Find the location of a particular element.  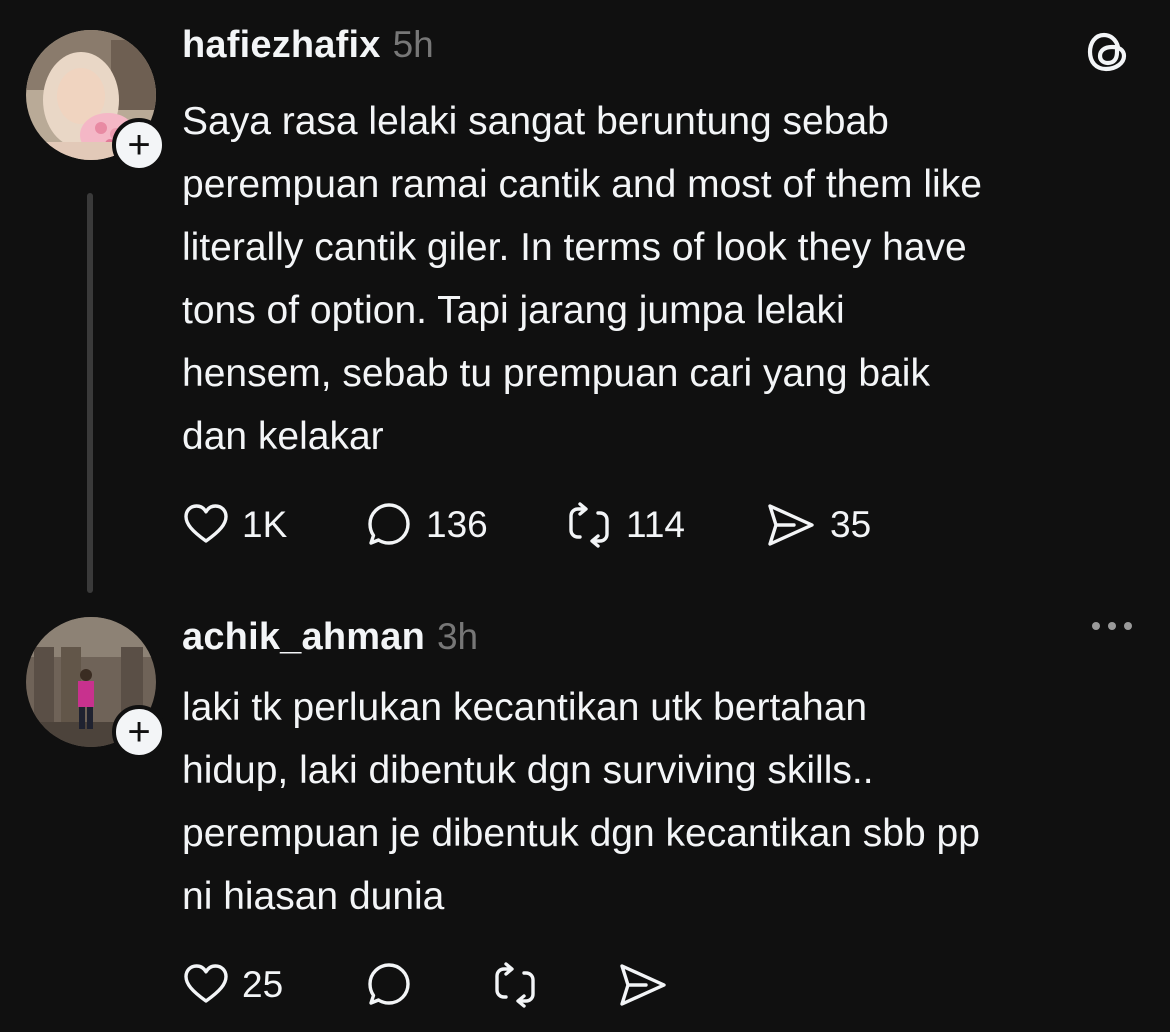

post-header: hafiezhafix 5h is located at coordinates (308, 45).